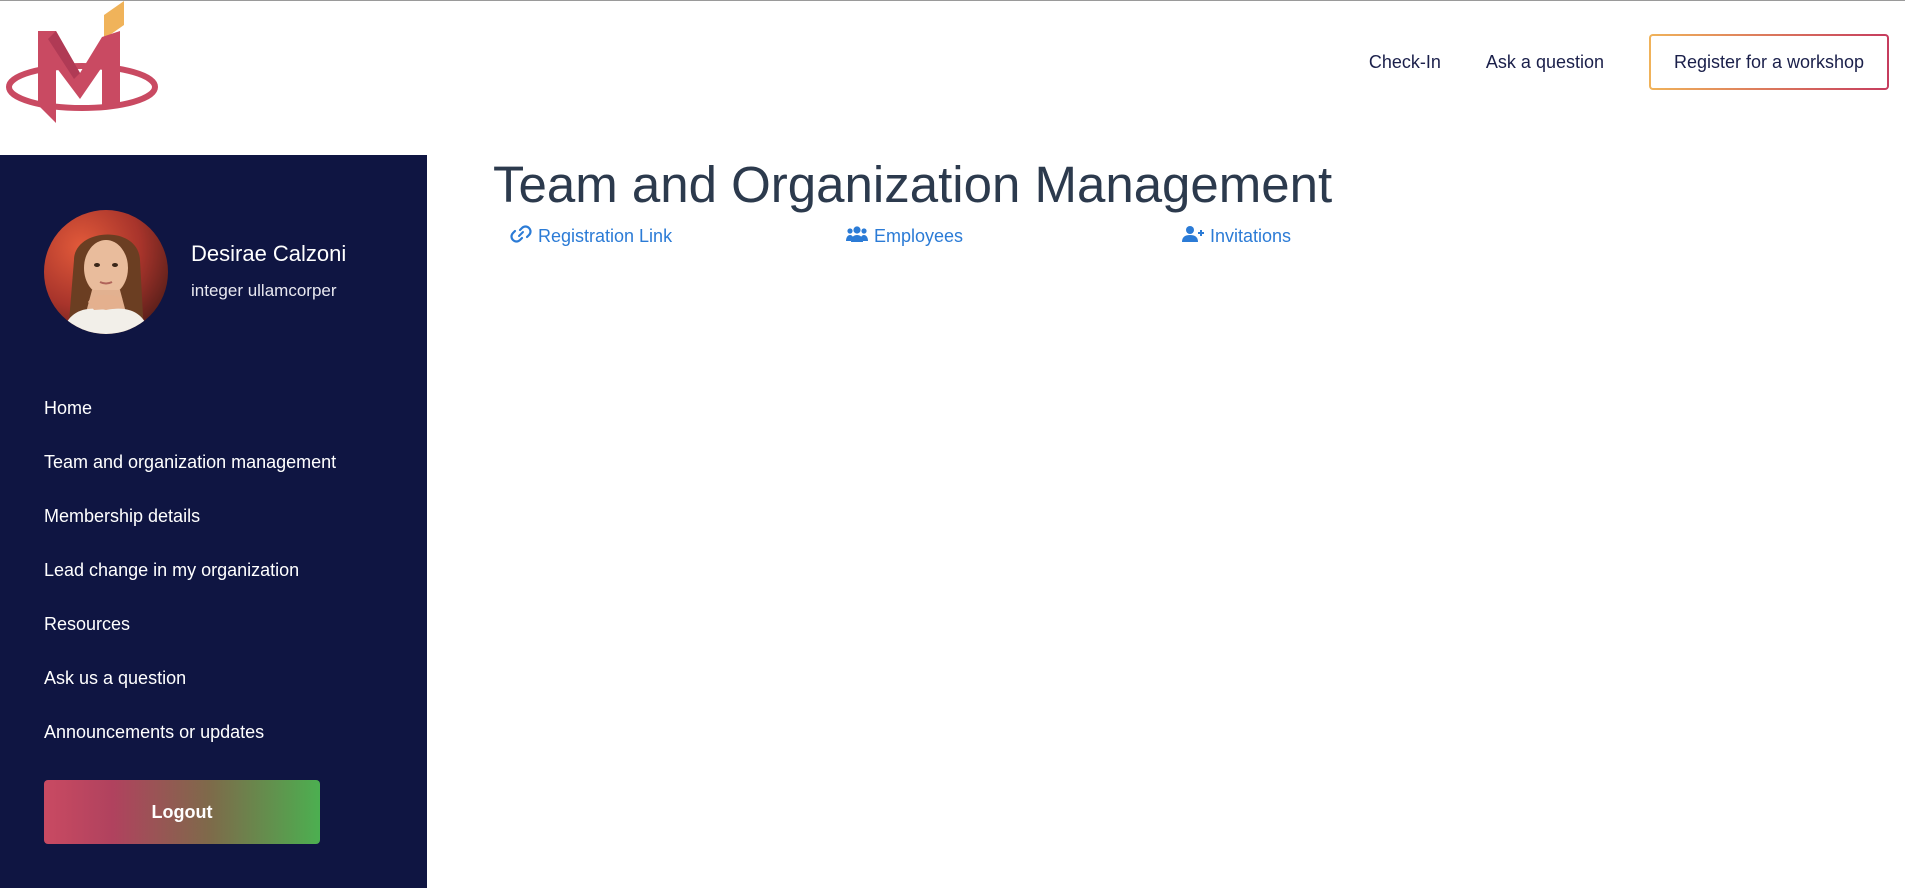  What do you see at coordinates (190, 694) in the screenshot?
I see `sidebar-item-ask-question: Ask us a question` at bounding box center [190, 694].